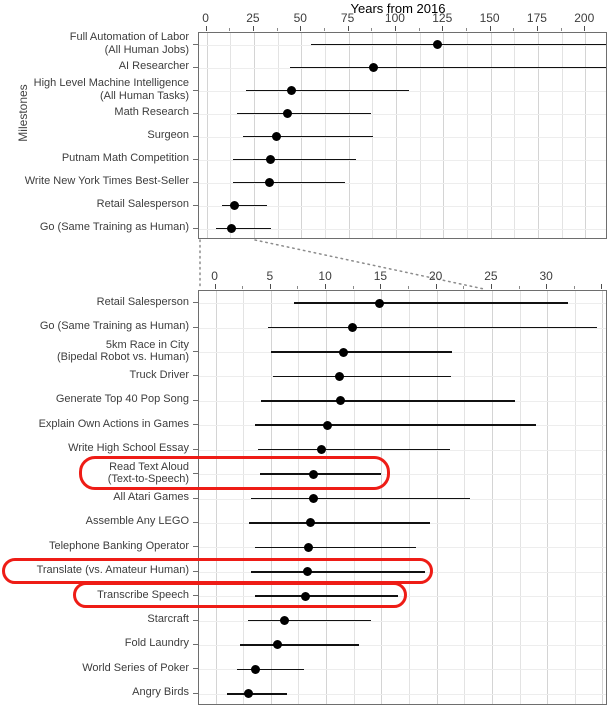 The height and width of the screenshot is (709, 609). I want to click on milestone-label: Read Text Aloud (Text-to-Speech), so click(94, 473).